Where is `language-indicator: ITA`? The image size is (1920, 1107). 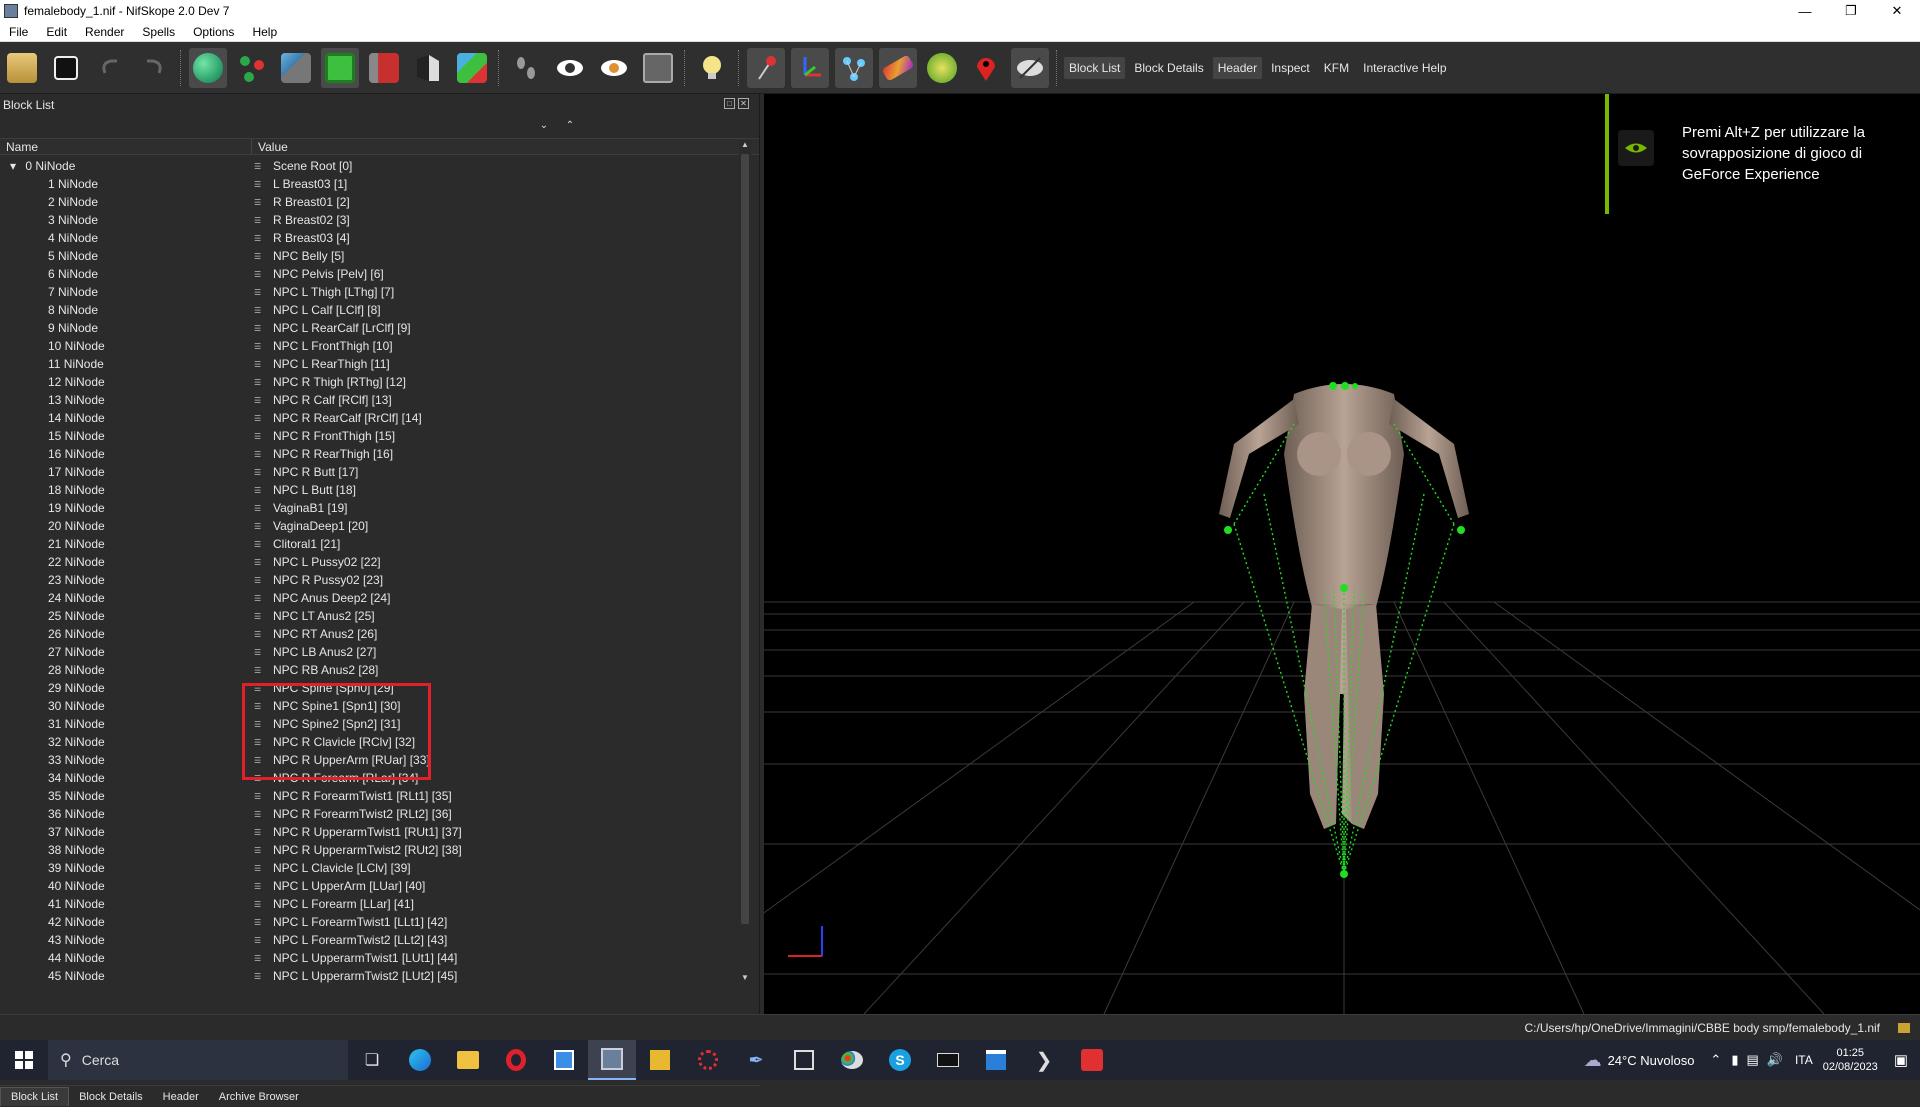
language-indicator: ITA is located at coordinates (1804, 1060).